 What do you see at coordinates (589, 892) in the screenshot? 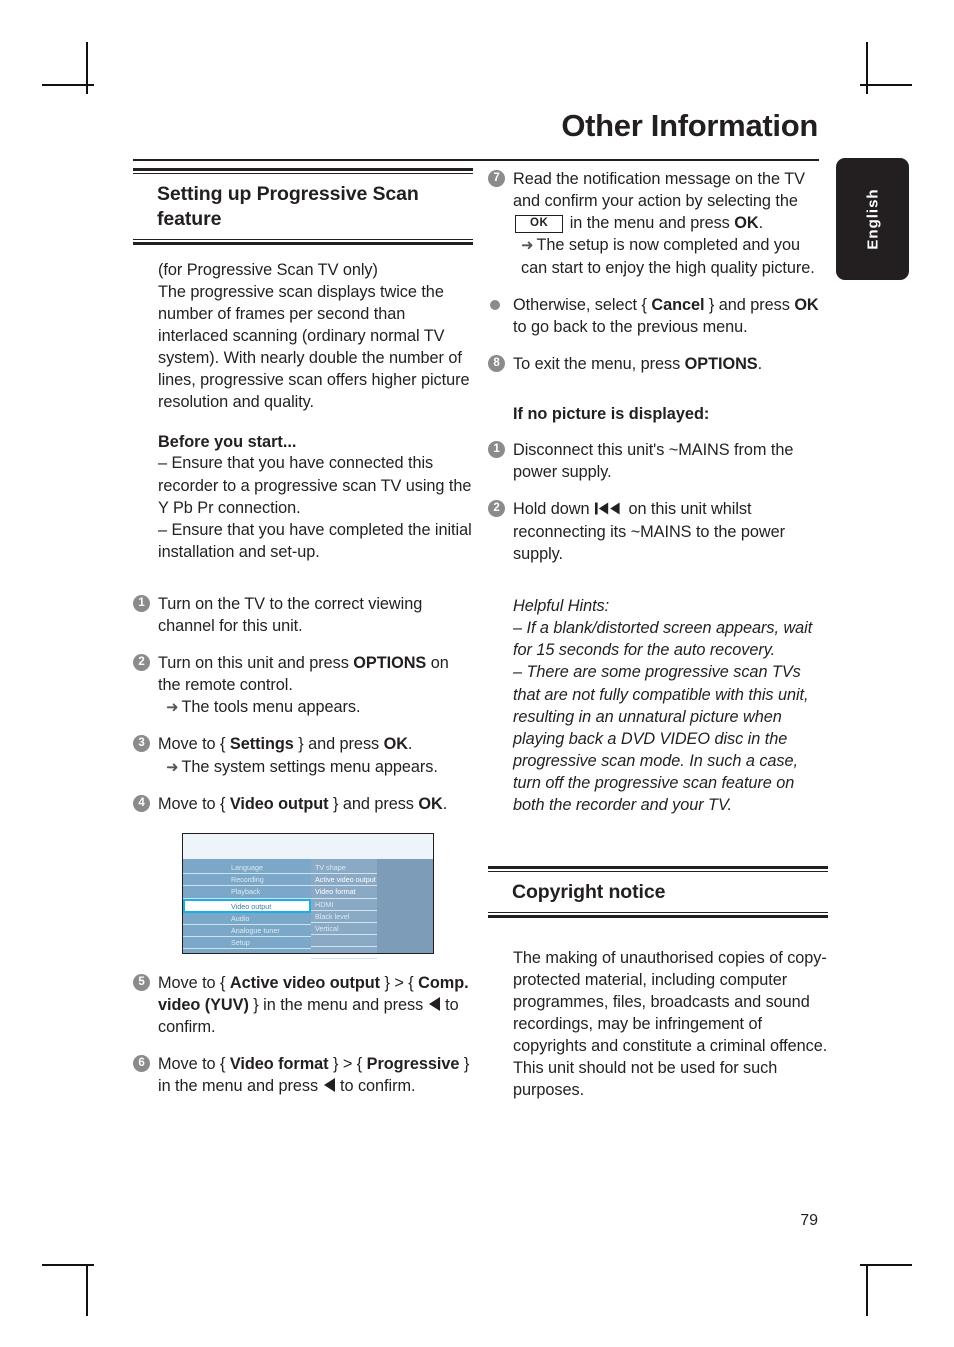
I see `copyright-title: Copyright notice` at bounding box center [589, 892].